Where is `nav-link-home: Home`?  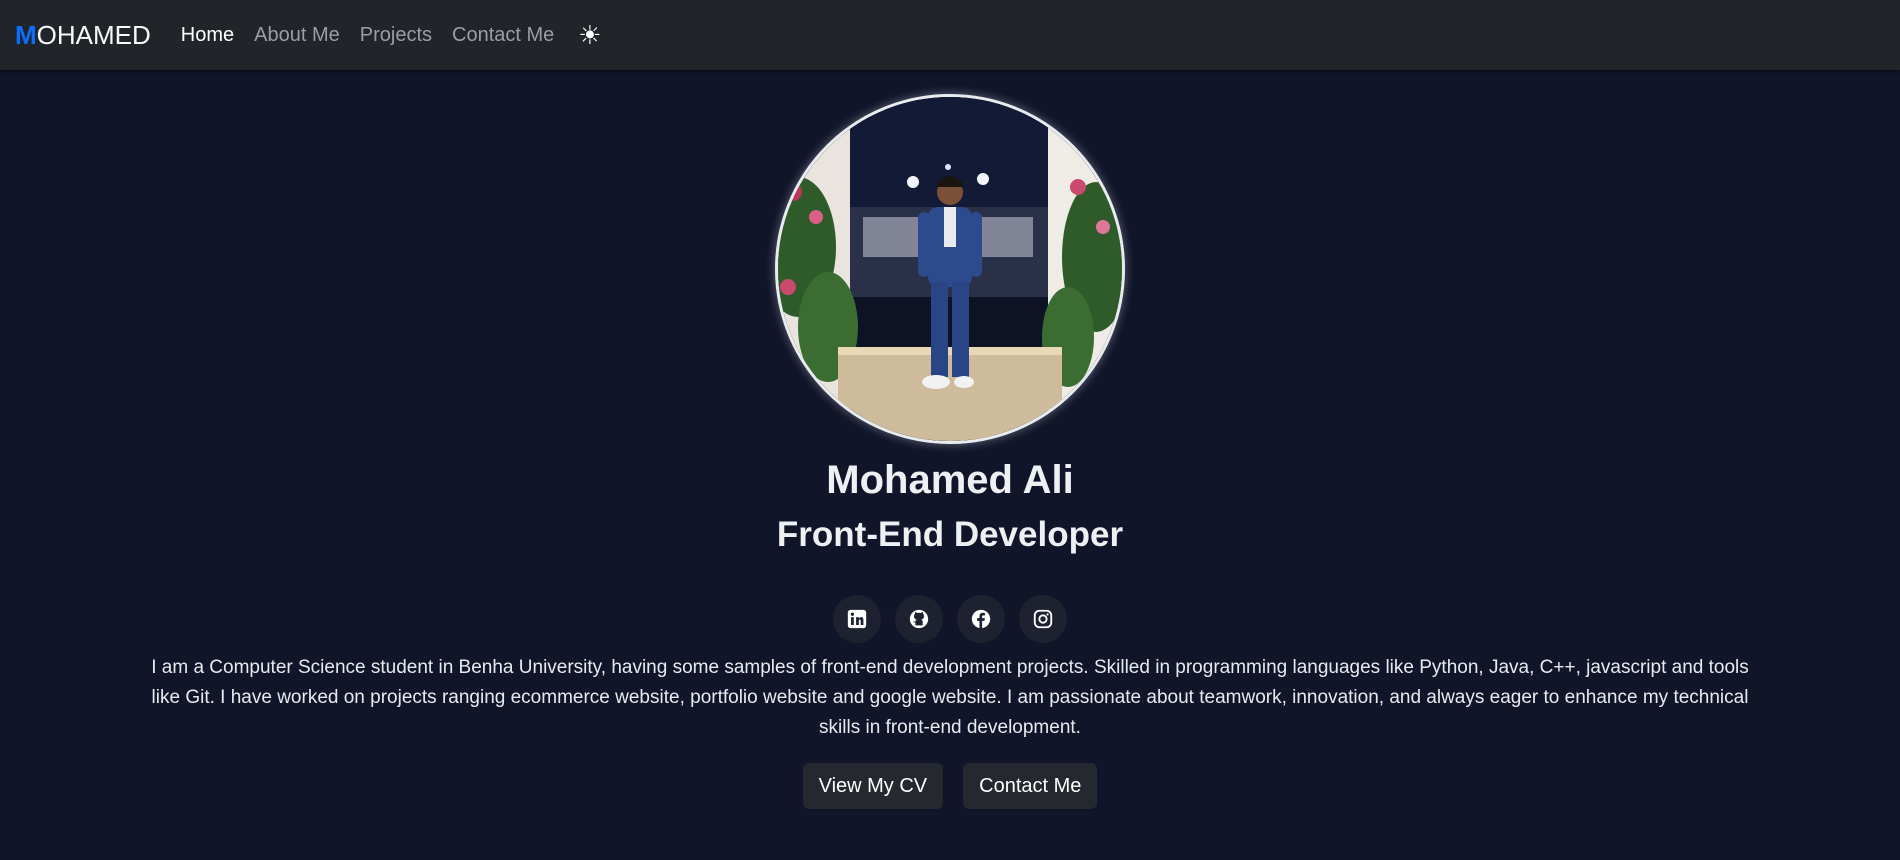 nav-link-home: Home is located at coordinates (207, 35).